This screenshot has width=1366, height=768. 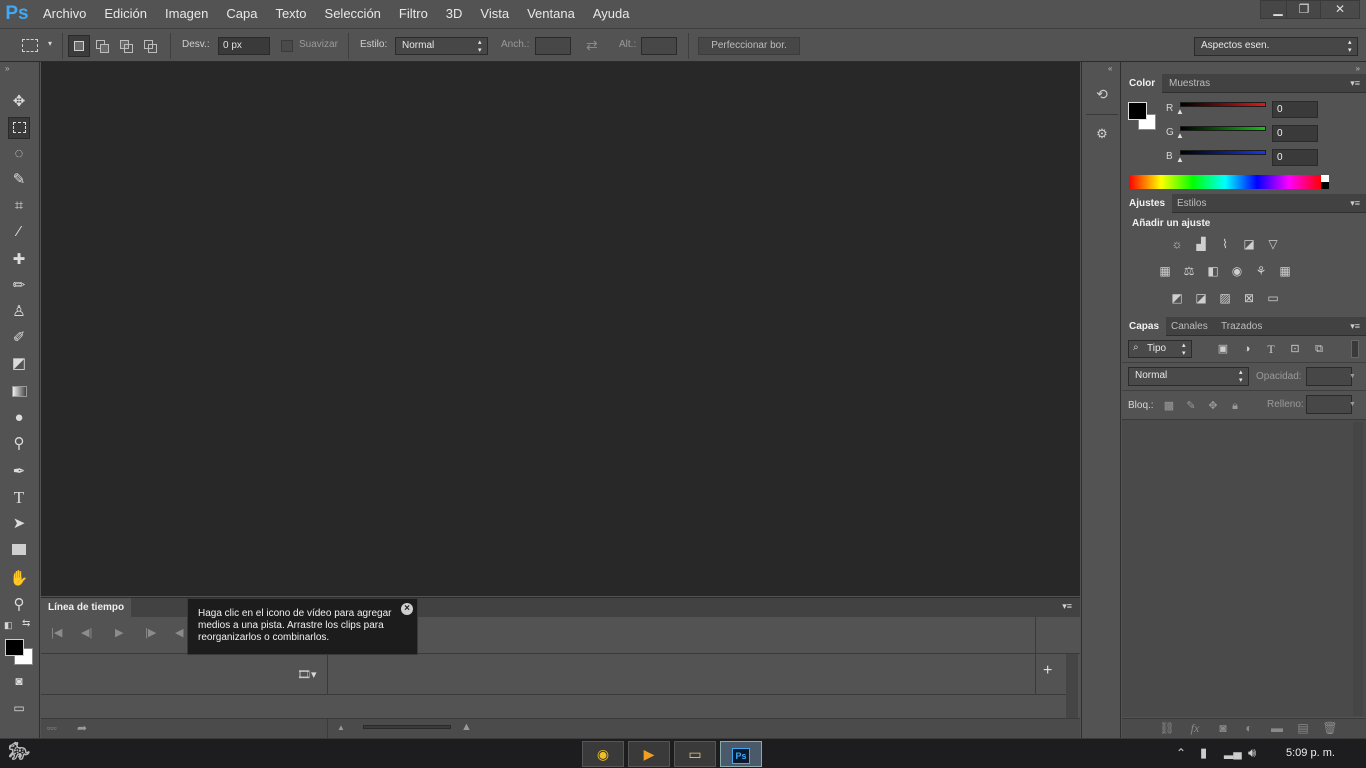 I want to click on invert-icon: ◩, so click(x=1177, y=298).